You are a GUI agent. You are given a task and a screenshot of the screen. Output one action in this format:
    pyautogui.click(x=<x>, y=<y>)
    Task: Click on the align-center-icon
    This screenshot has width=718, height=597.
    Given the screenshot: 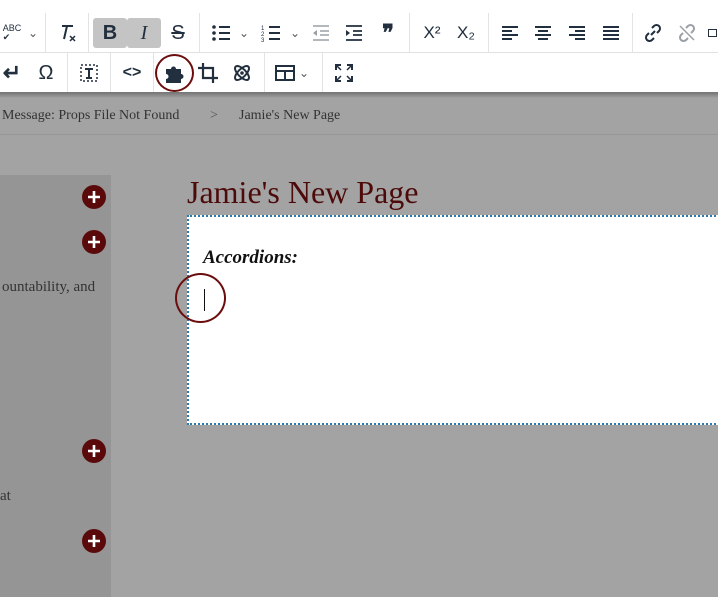 What is the action you would take?
    pyautogui.click(x=543, y=33)
    